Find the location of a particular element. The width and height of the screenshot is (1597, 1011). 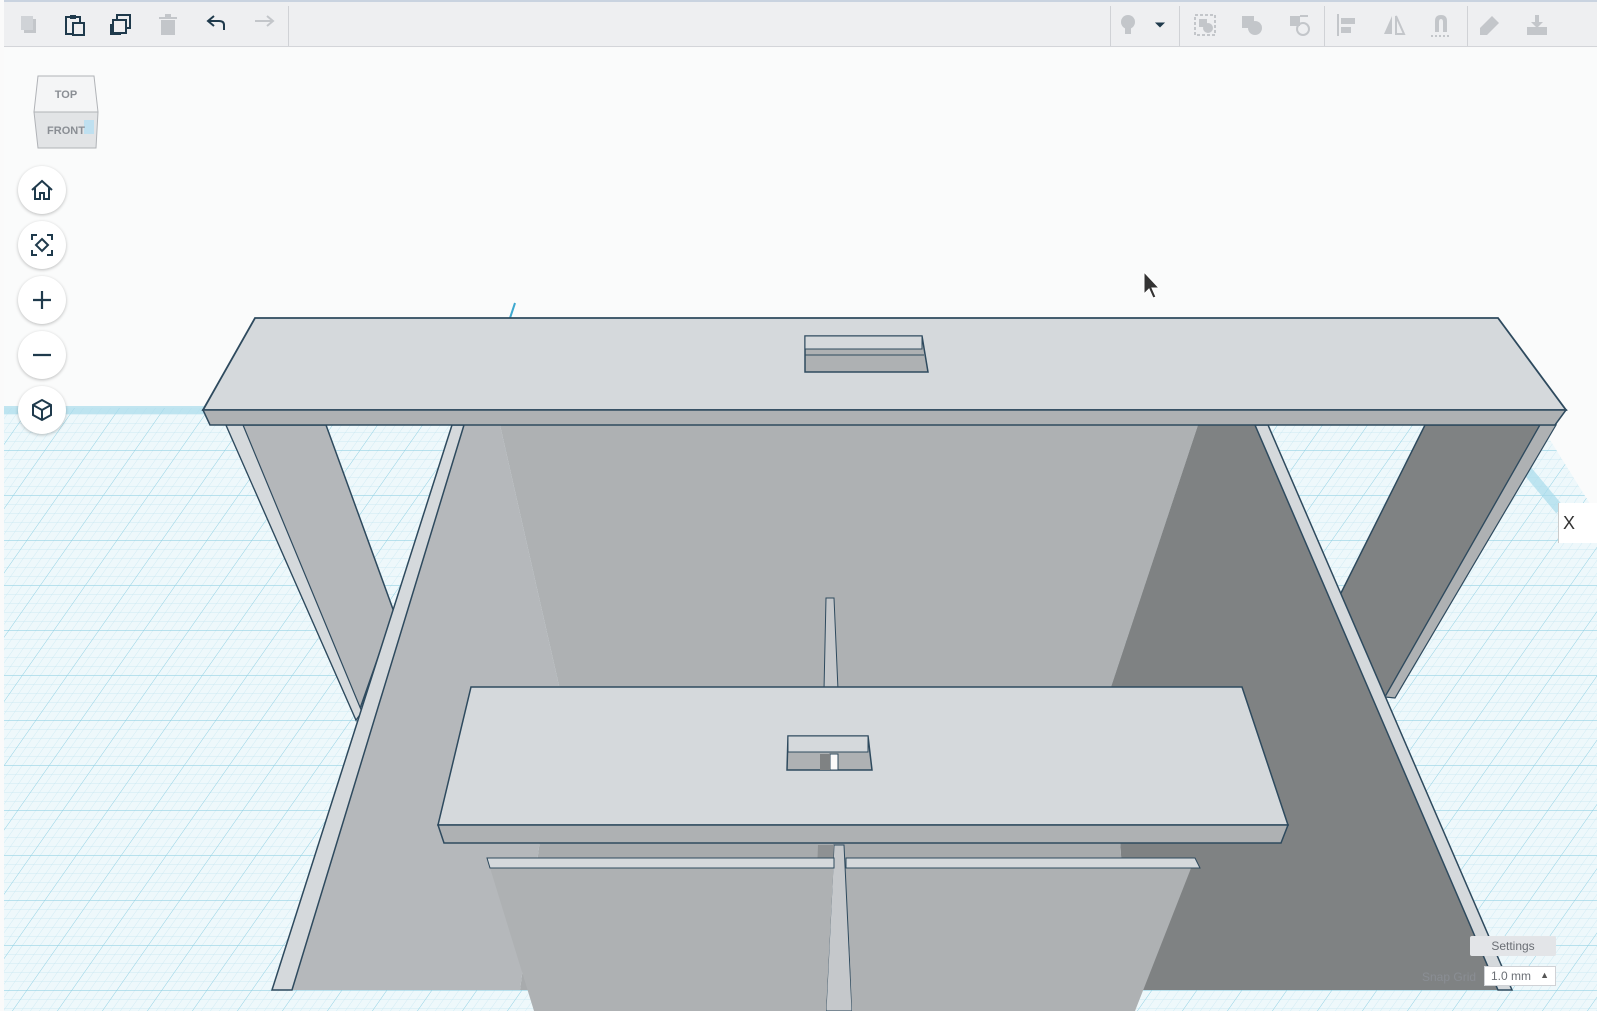

projection-toggle-button is located at coordinates (42, 410).